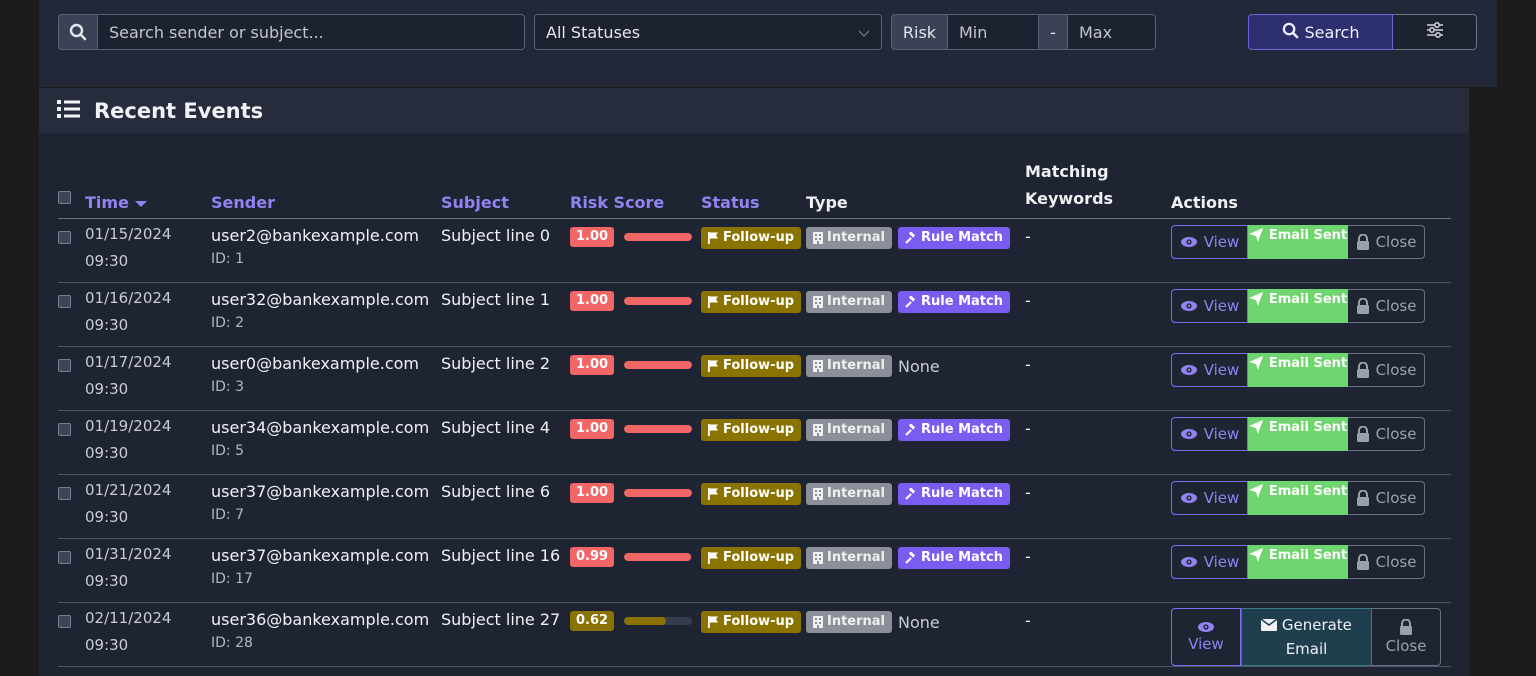  I want to click on column-time: Time, so click(148, 188).